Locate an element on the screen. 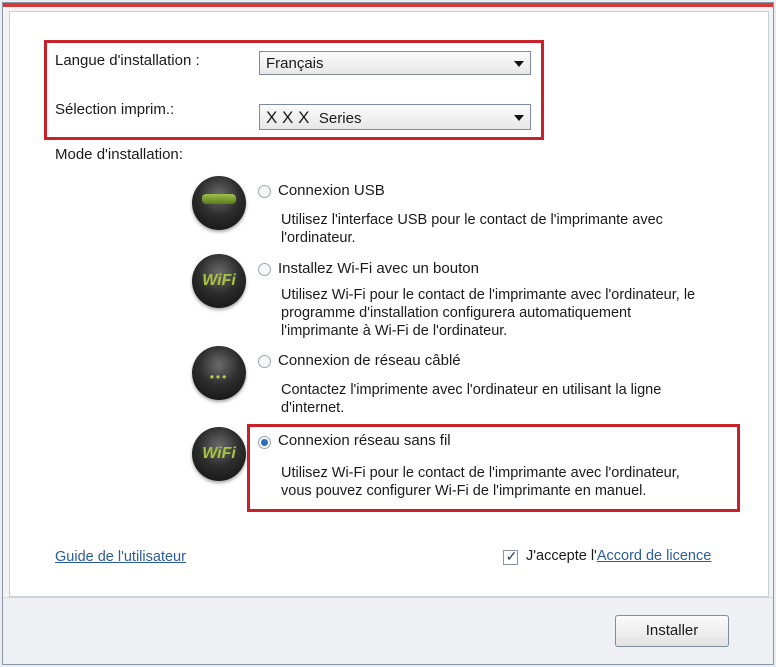 The image size is (776, 667). option-usb-desc-line2: l'ordinateur. is located at coordinates (318, 238).